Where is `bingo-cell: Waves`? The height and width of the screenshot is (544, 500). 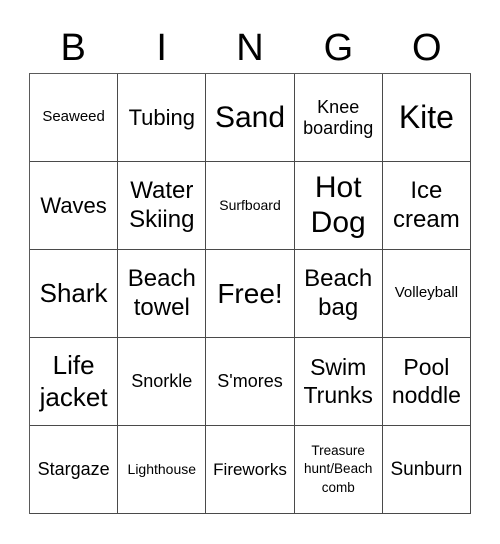 bingo-cell: Waves is located at coordinates (74, 206).